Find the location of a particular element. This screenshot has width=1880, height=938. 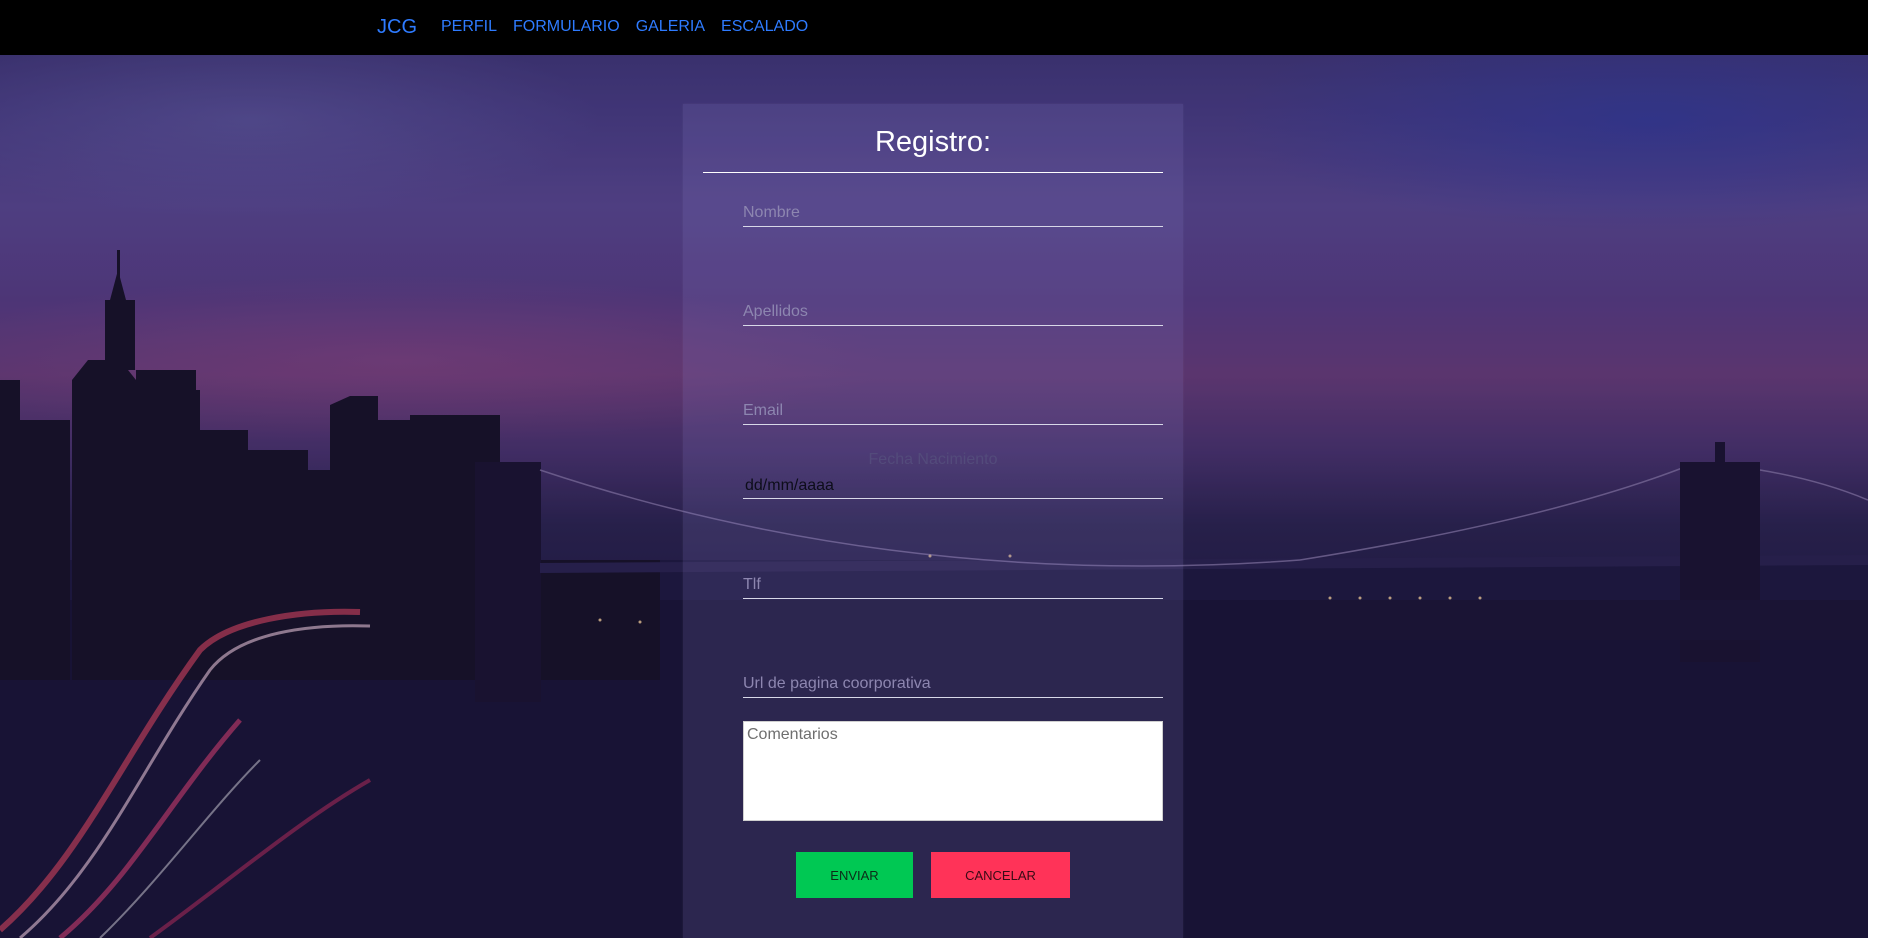

nombre-input is located at coordinates (953, 213).